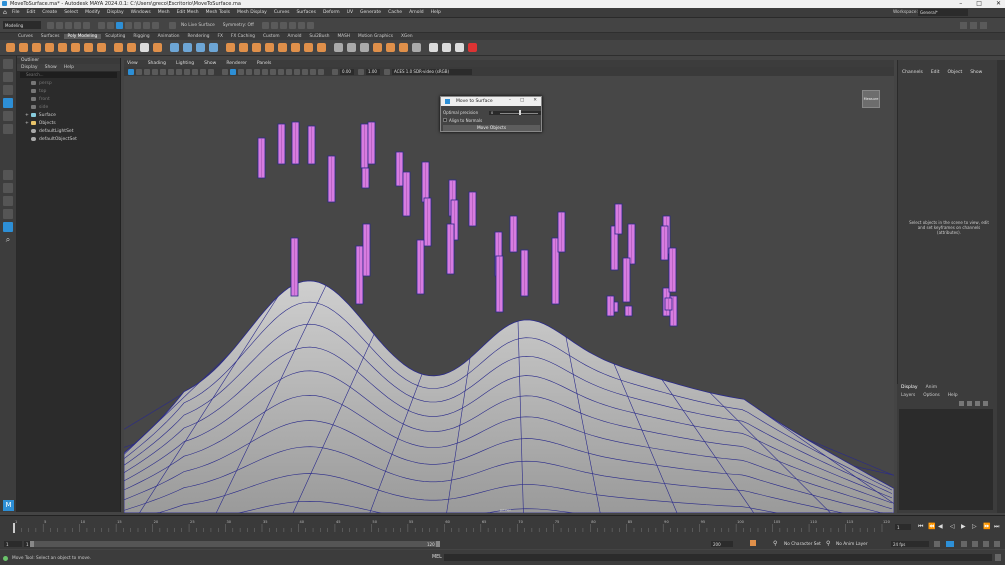  What do you see at coordinates (22, 25) in the screenshot?
I see `menuset-select: Modeling` at bounding box center [22, 25].